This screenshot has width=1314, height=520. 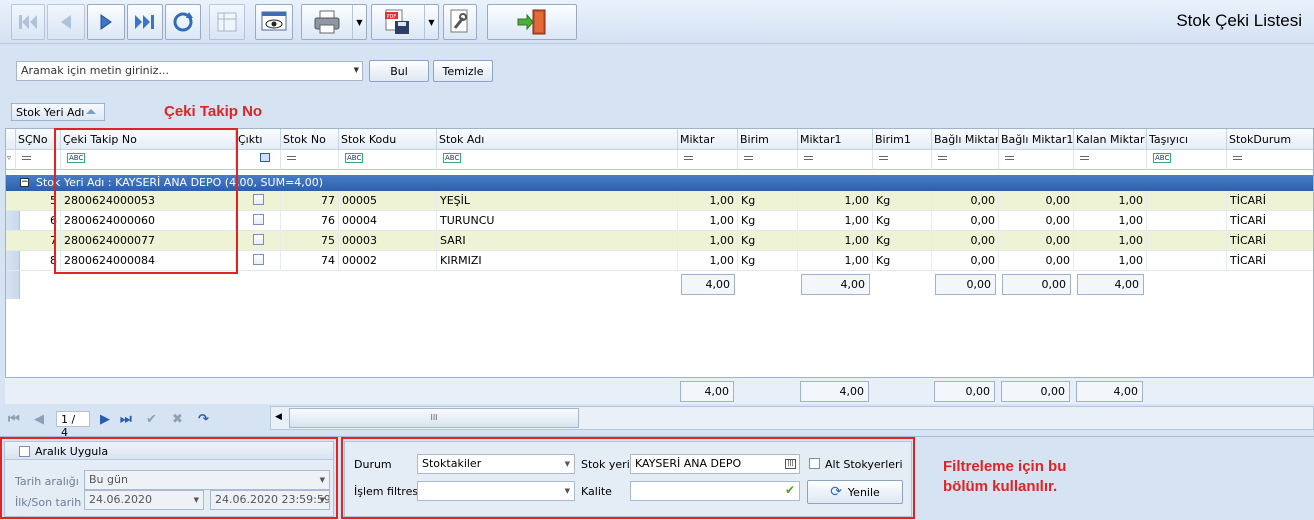 I want to click on collapse-group-icon: −, so click(x=24, y=182).